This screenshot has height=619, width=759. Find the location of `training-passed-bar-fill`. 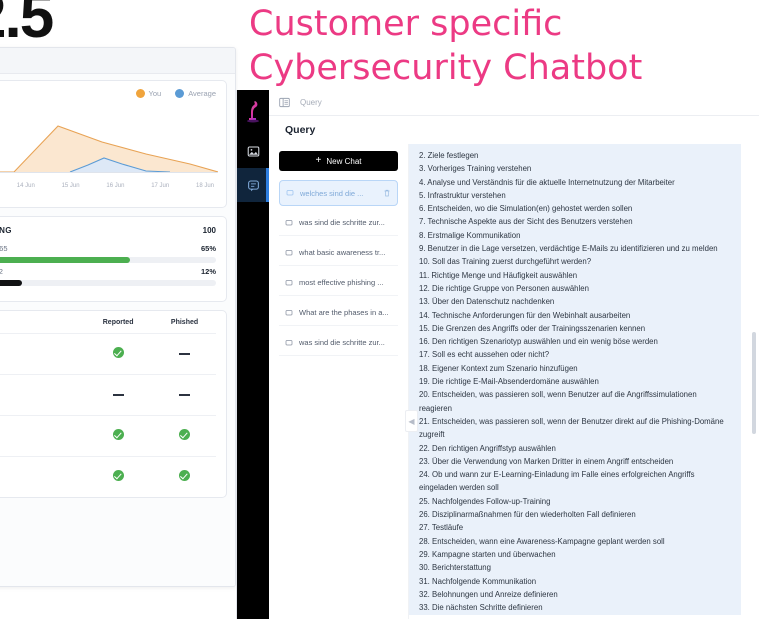

training-passed-bar-fill is located at coordinates (65, 260).